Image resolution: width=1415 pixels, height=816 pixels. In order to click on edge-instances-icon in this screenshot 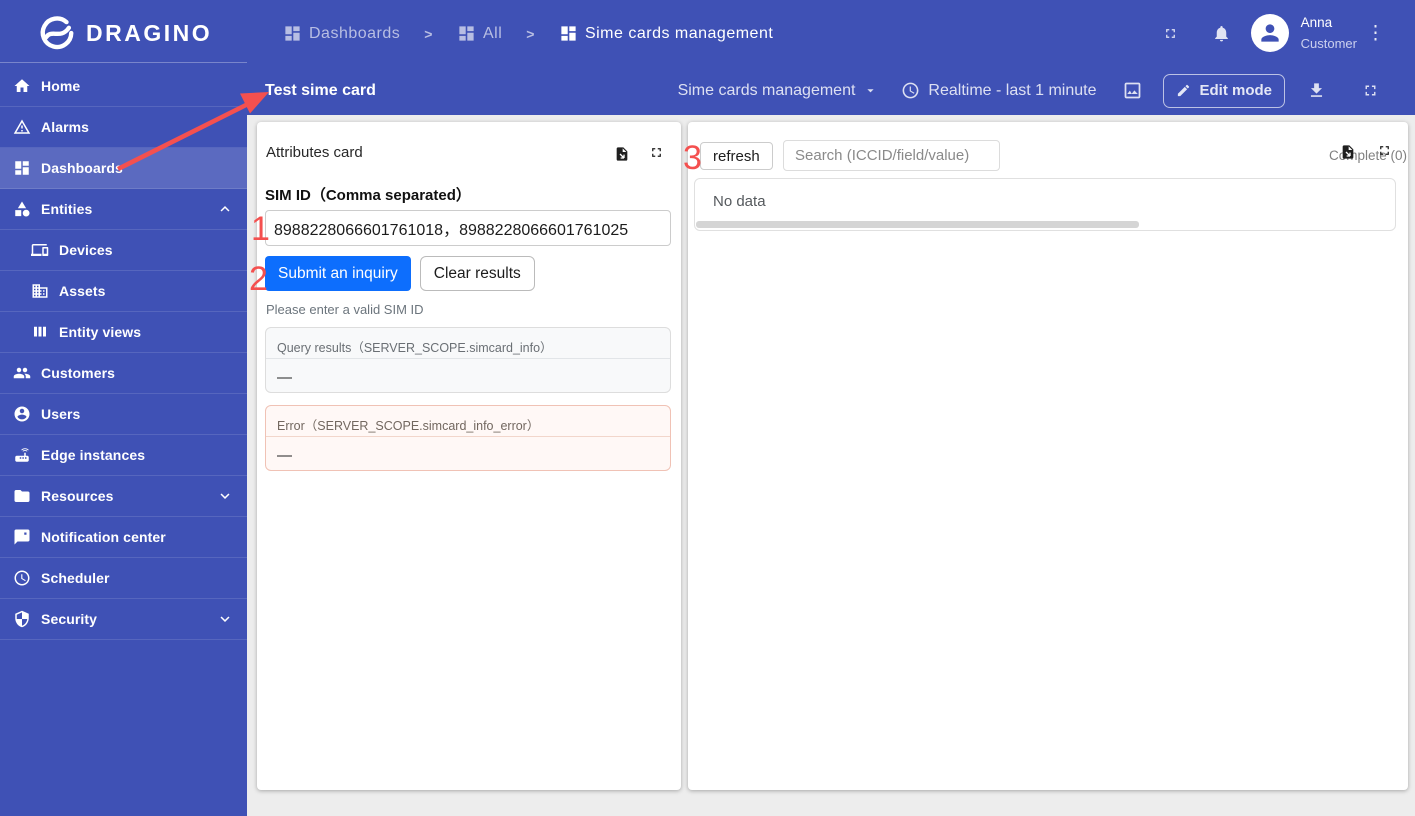, I will do `click(22, 455)`.